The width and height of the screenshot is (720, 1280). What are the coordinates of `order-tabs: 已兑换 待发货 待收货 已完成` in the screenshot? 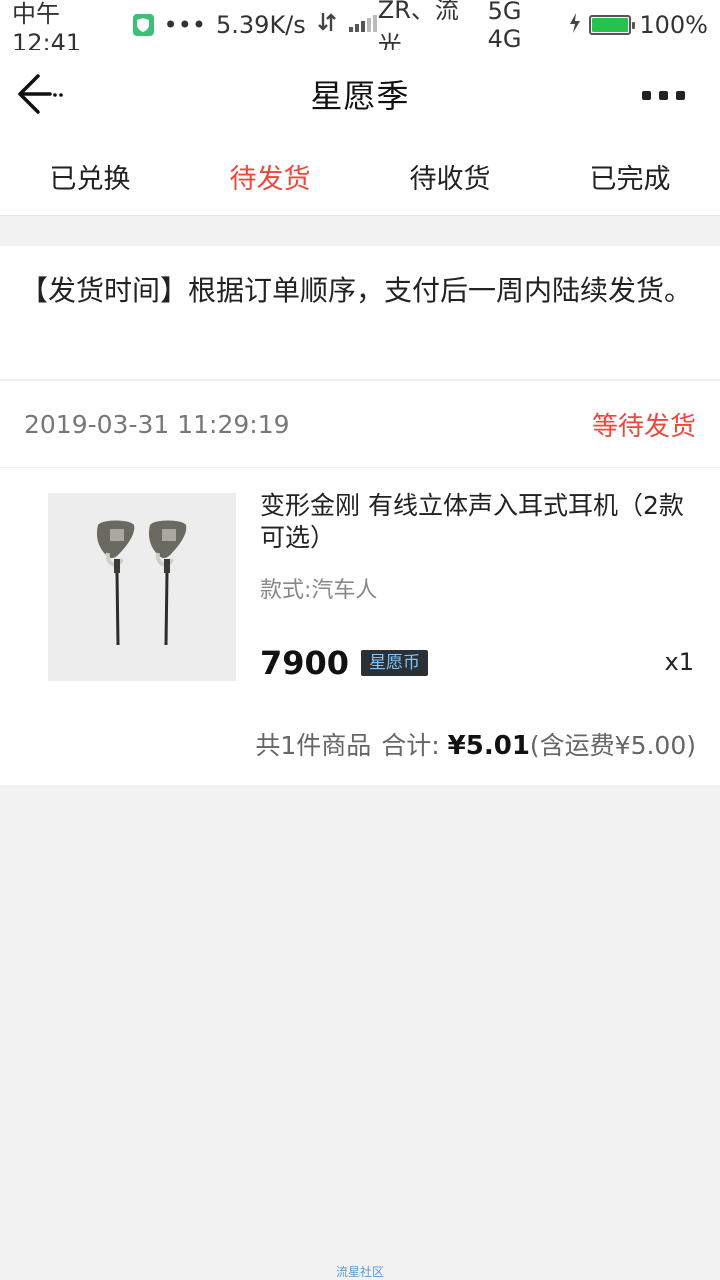 It's located at (360, 177).